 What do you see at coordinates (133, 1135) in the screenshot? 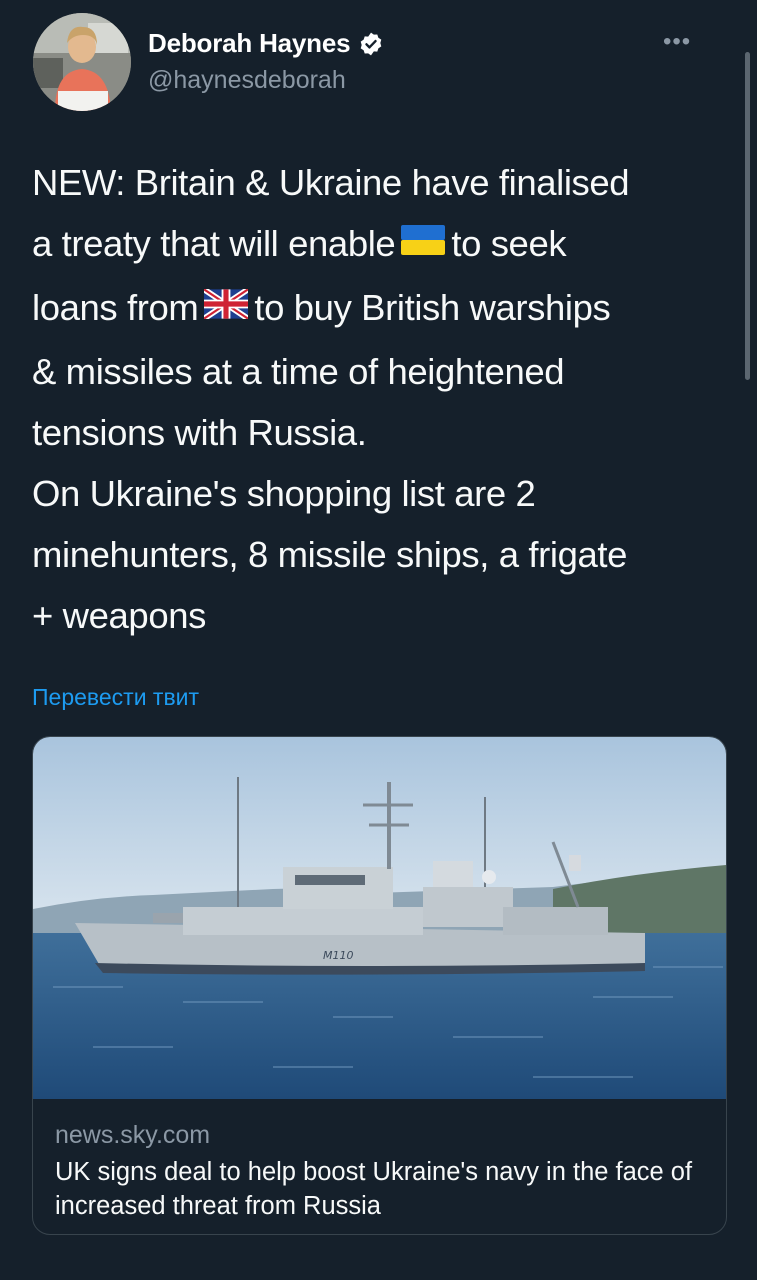
I see `card-domain: news.sky.com` at bounding box center [133, 1135].